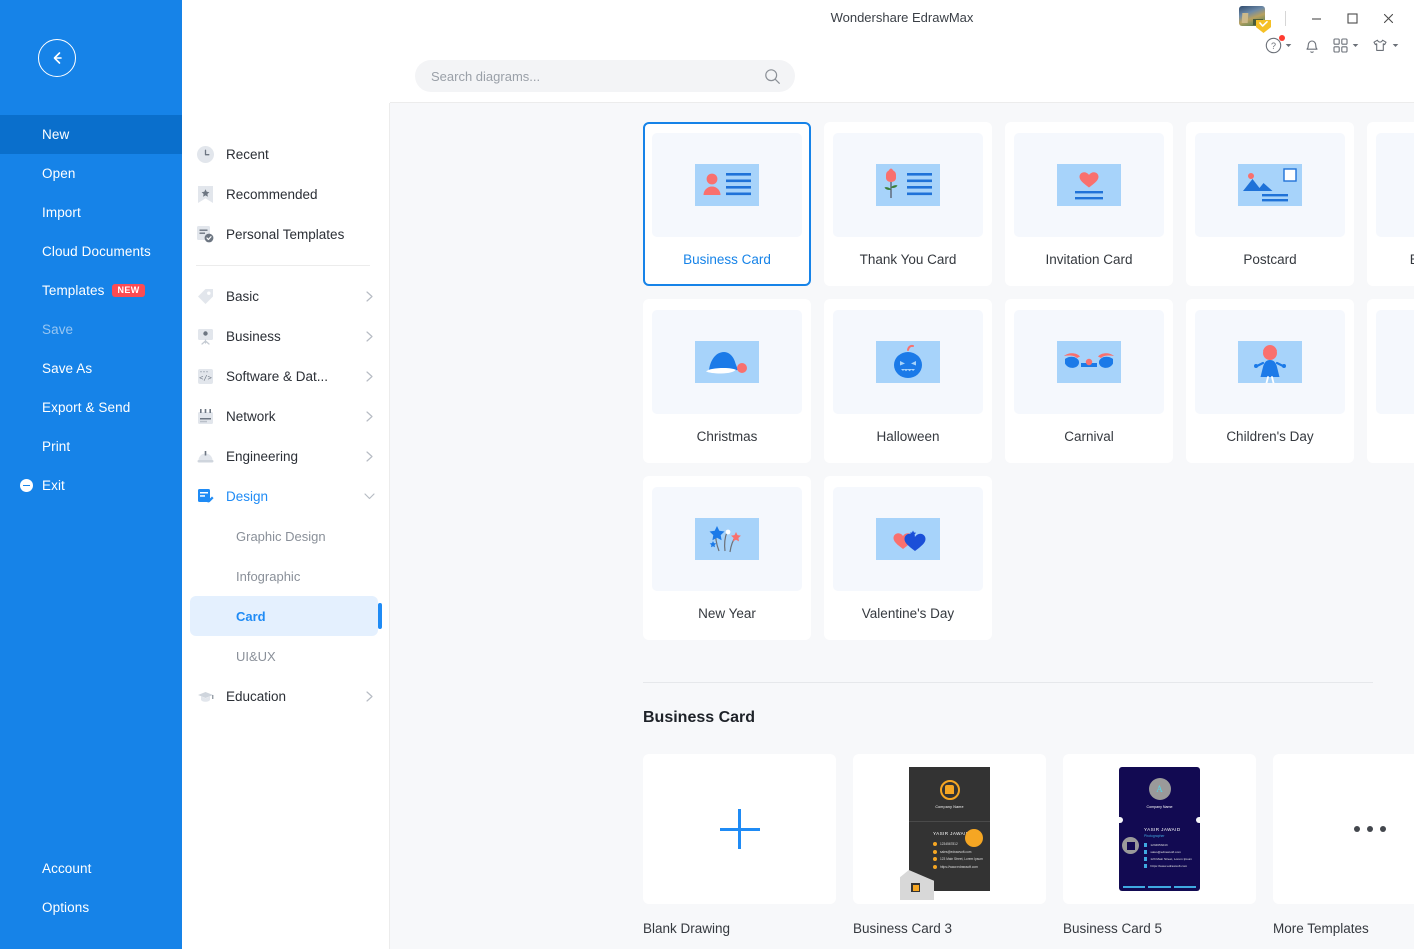 This screenshot has width=1414, height=949. I want to click on helmet-icon, so click(205, 456).